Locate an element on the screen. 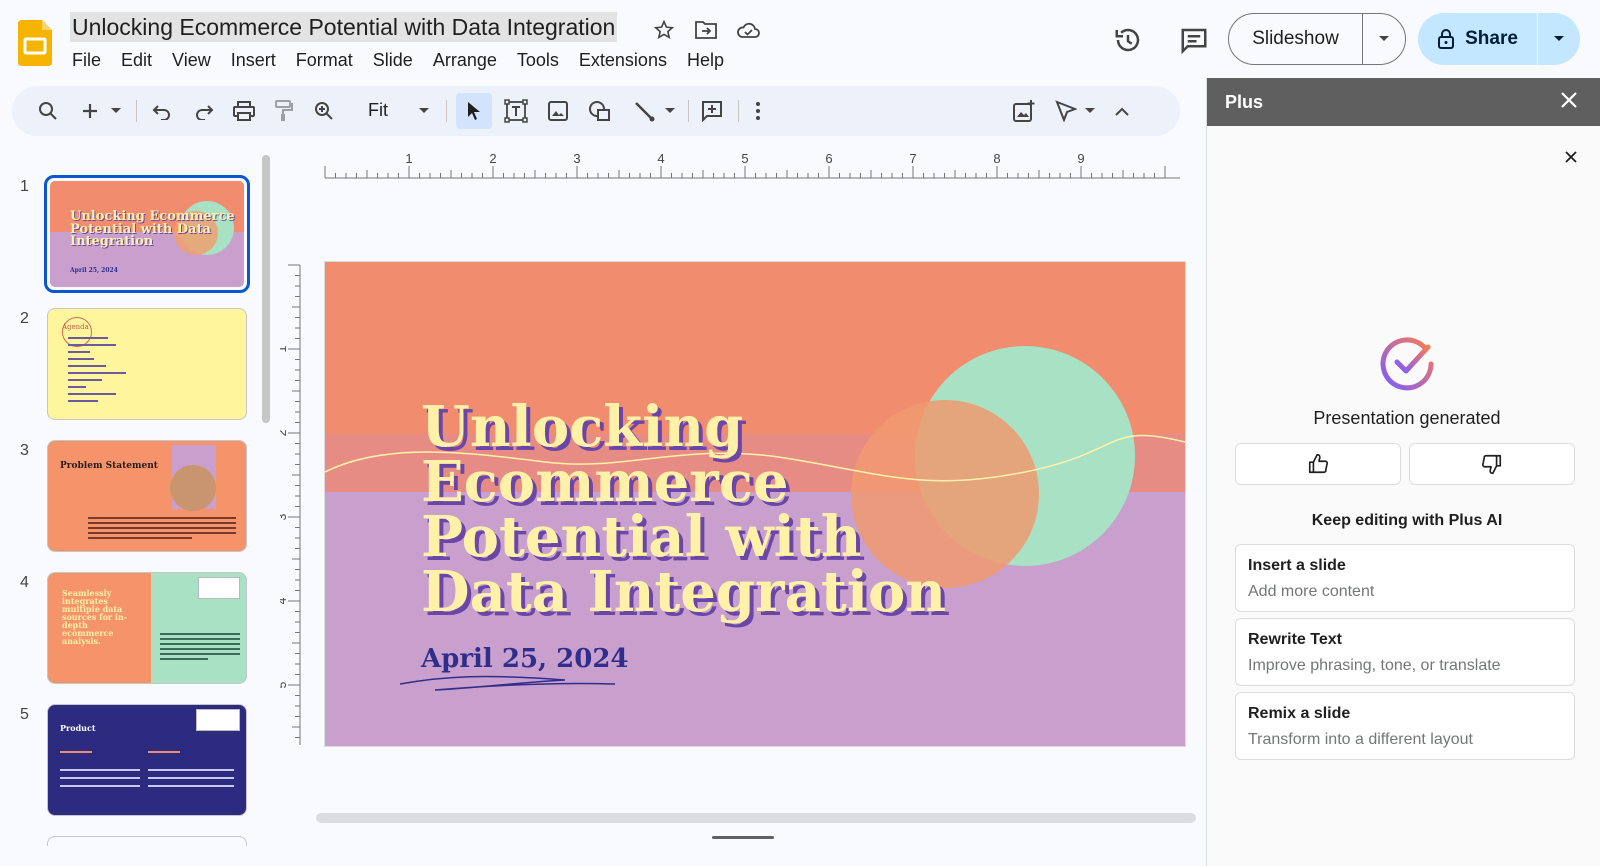  new-slide-dropdown-icon is located at coordinates (116, 111).